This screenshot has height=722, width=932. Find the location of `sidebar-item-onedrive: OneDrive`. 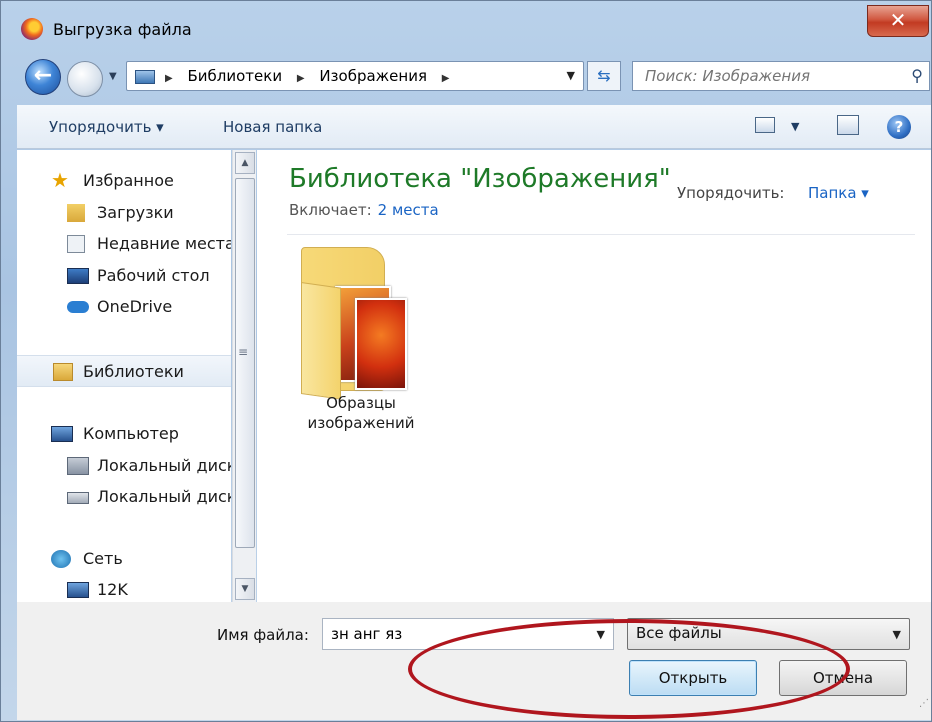

sidebar-item-onedrive: OneDrive is located at coordinates (124, 307).